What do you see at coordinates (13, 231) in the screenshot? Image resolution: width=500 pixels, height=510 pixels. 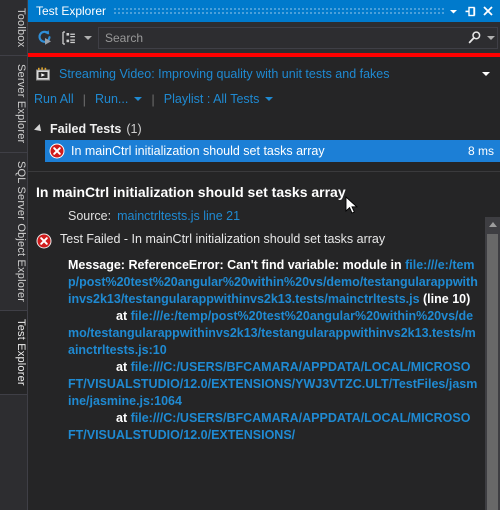 I see `sidebar-item-sql-server-object-explorer: SQL Server Object Explorer` at bounding box center [13, 231].